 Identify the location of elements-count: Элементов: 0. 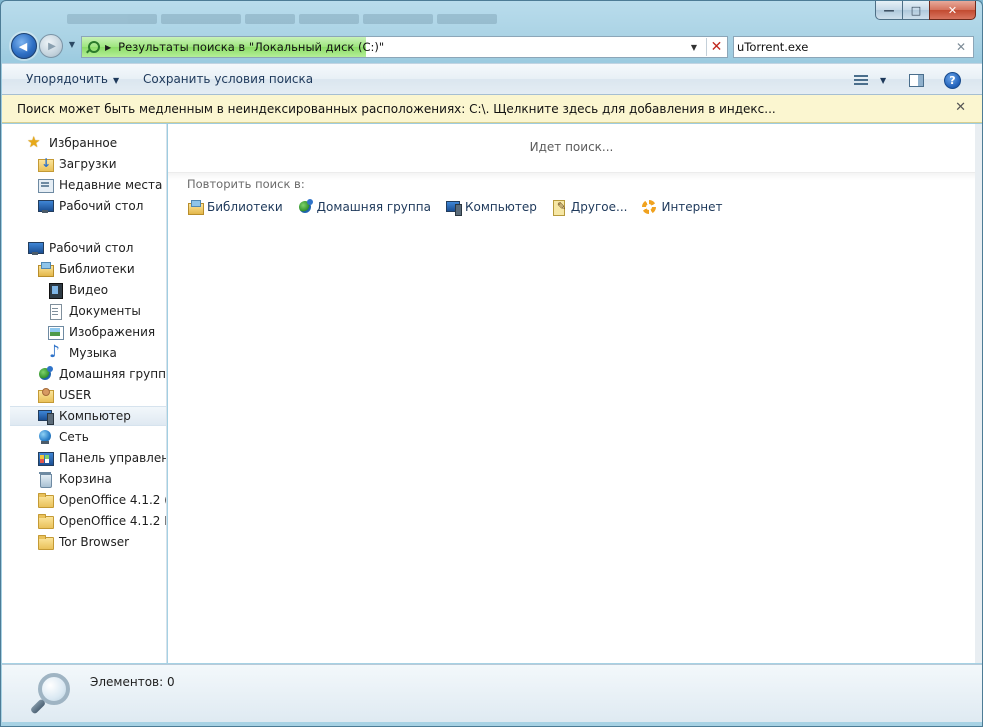
(132, 682).